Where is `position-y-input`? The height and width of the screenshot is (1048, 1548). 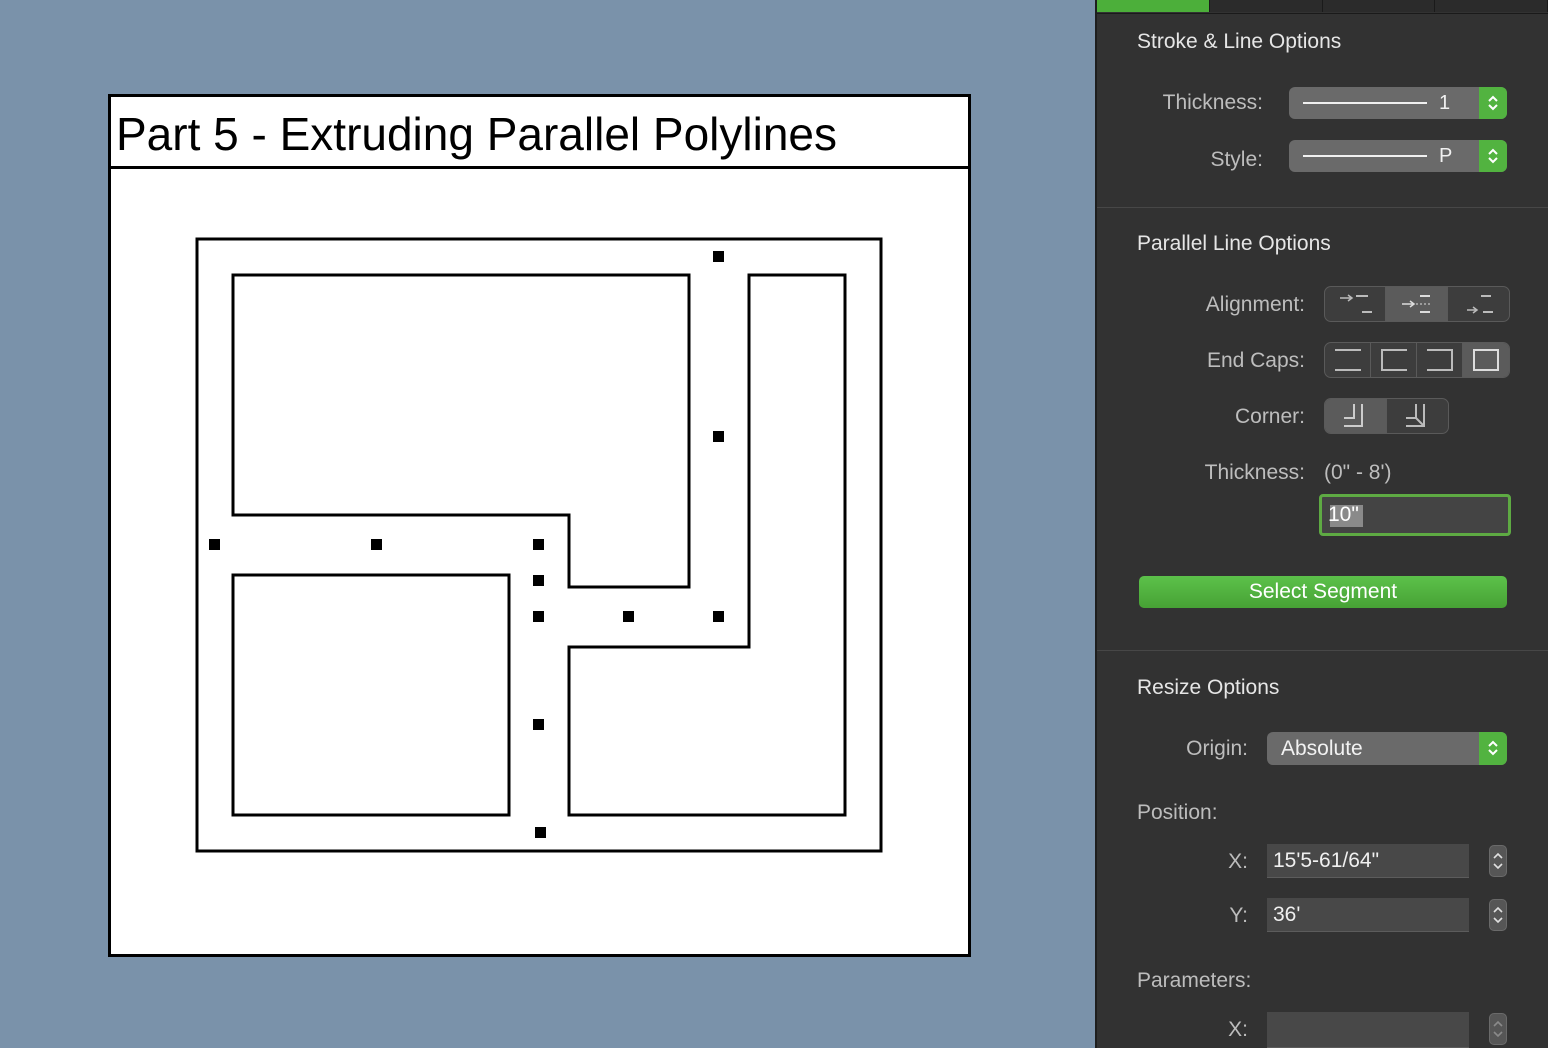
position-y-input is located at coordinates (1368, 915).